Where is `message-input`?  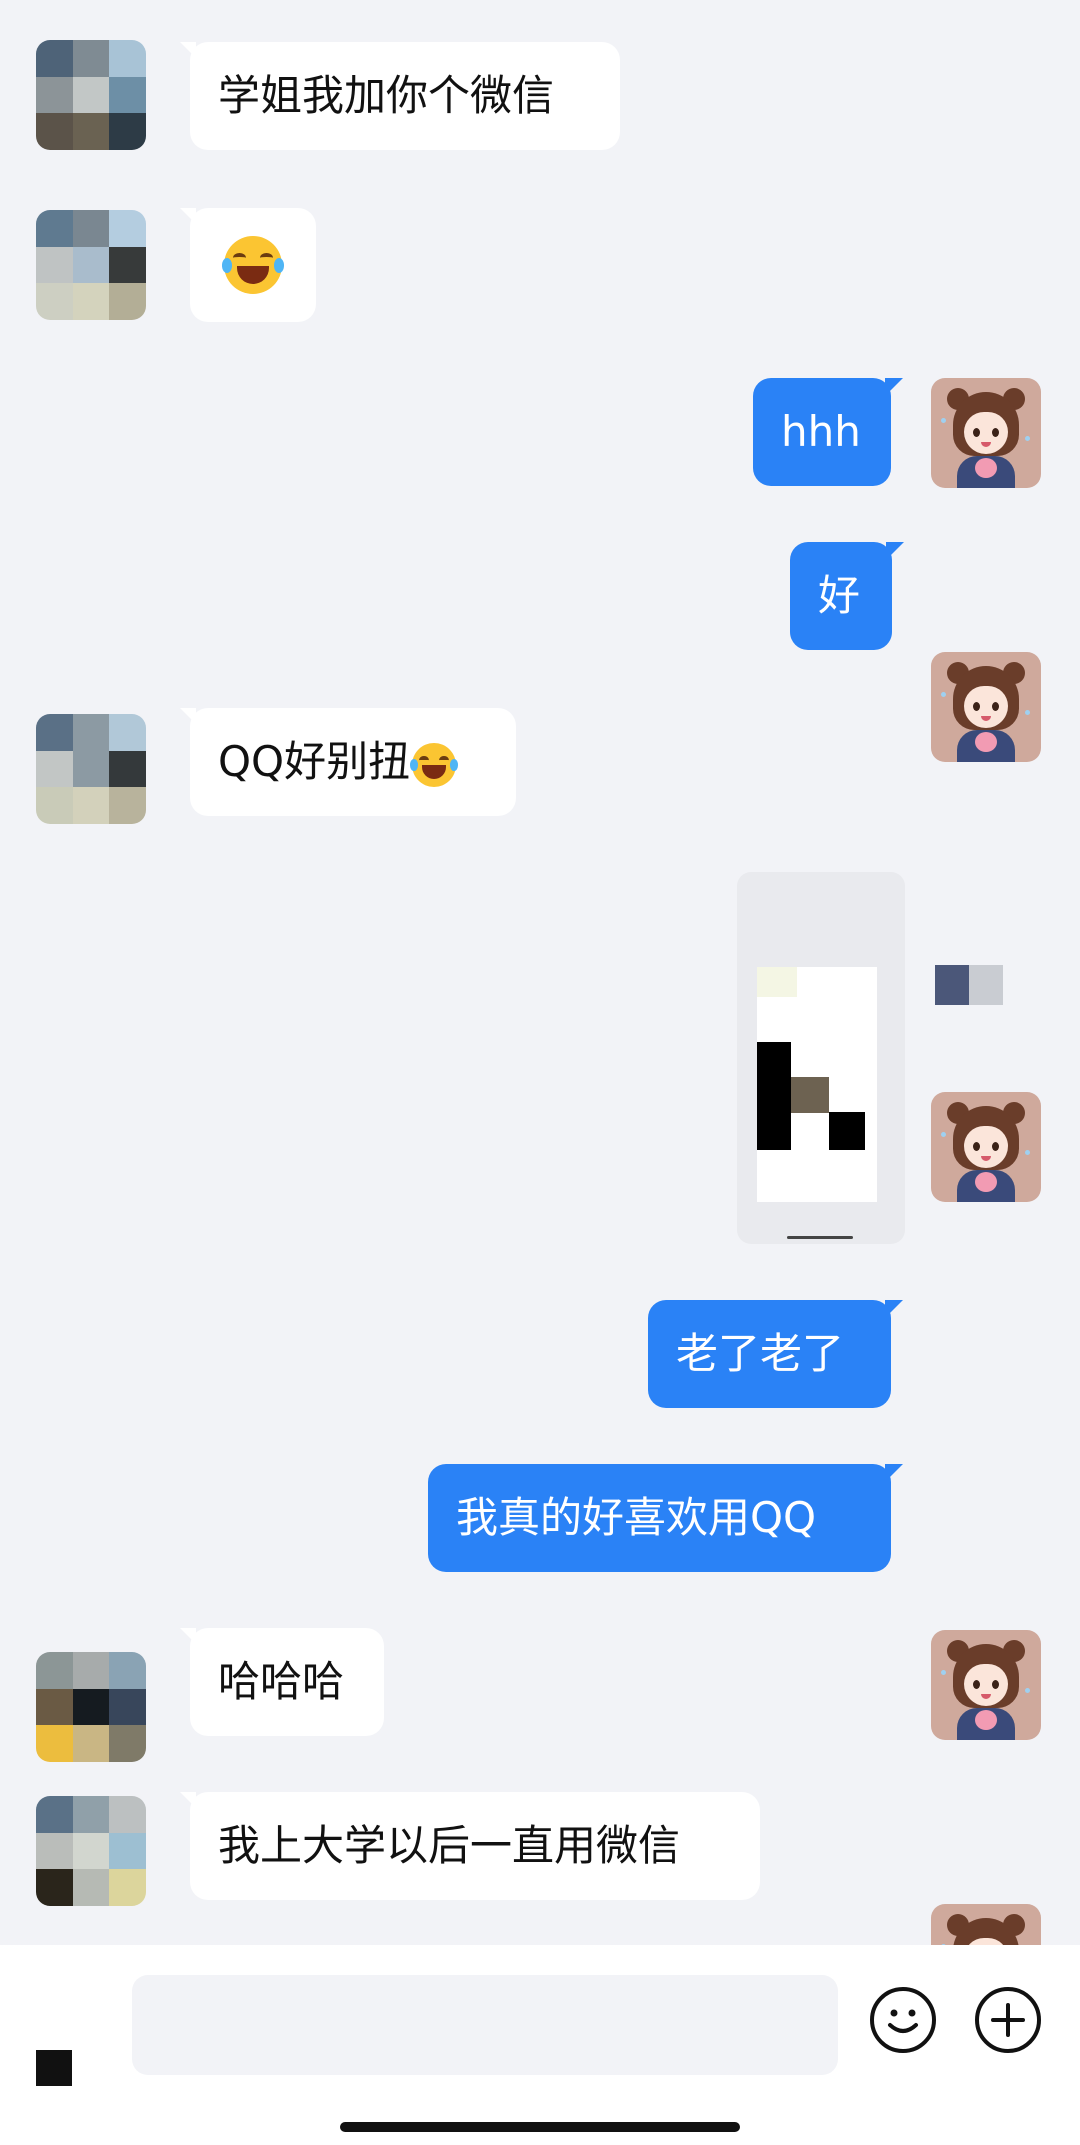
message-input is located at coordinates (485, 2025).